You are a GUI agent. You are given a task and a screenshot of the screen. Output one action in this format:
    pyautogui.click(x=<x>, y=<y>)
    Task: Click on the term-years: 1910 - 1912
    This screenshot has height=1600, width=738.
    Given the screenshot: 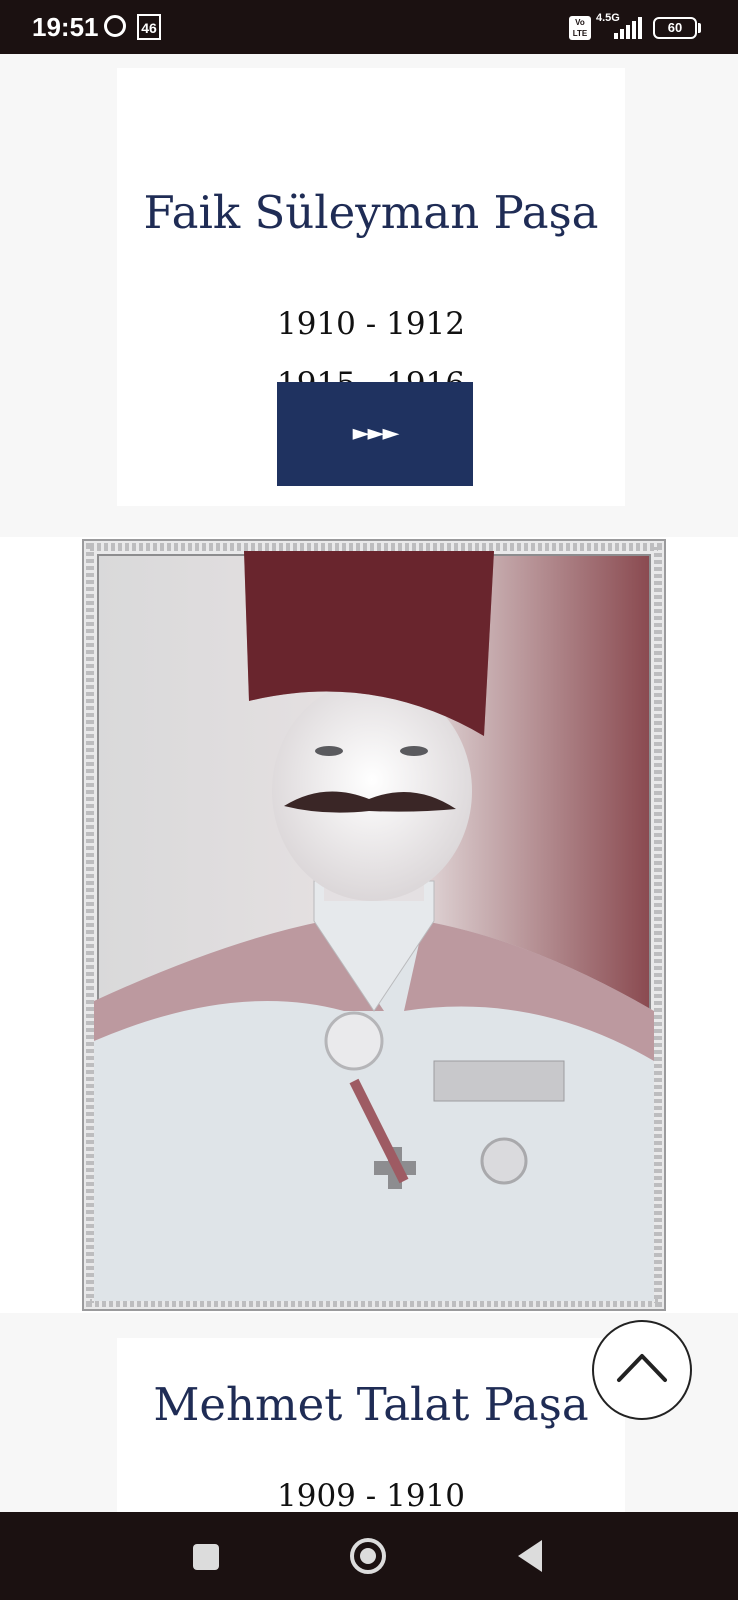 What is the action you would take?
    pyautogui.click(x=371, y=324)
    